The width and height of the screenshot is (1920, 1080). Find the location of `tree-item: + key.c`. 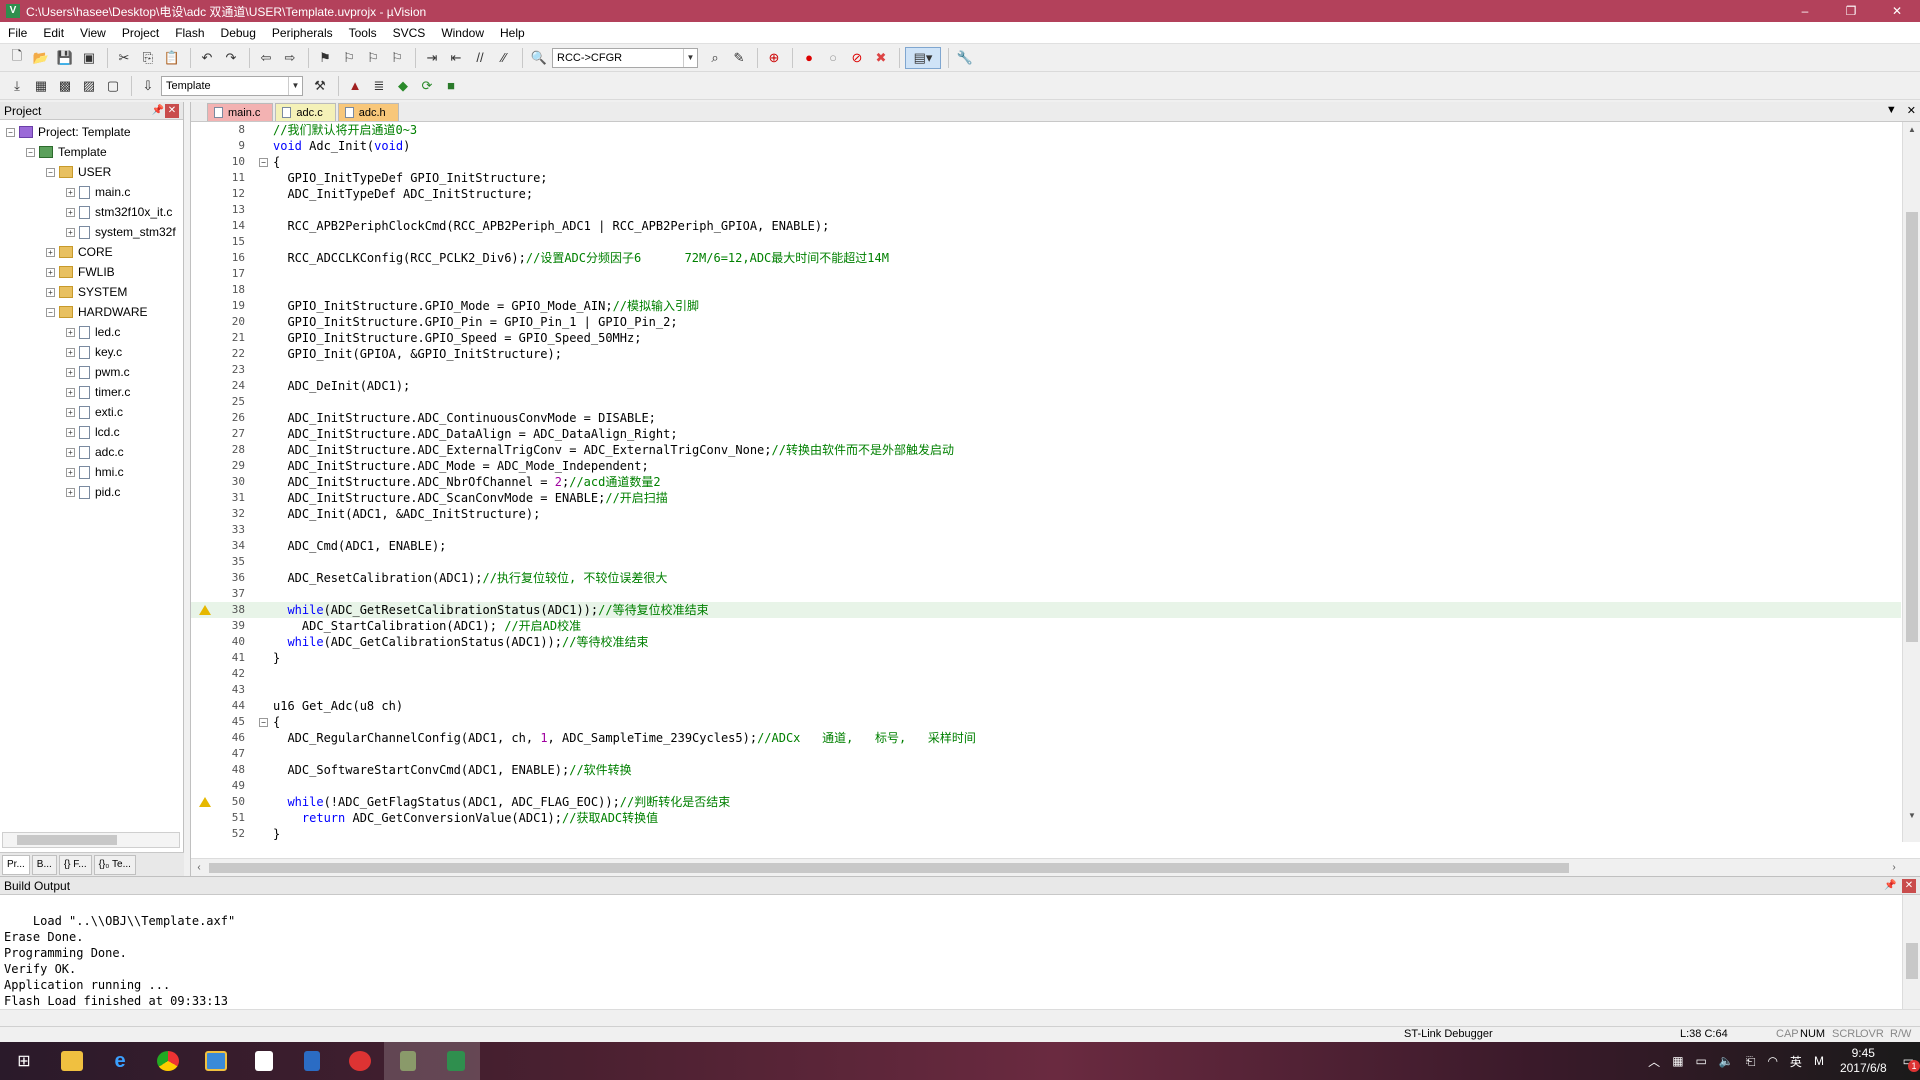

tree-item: + key.c is located at coordinates (91, 352).